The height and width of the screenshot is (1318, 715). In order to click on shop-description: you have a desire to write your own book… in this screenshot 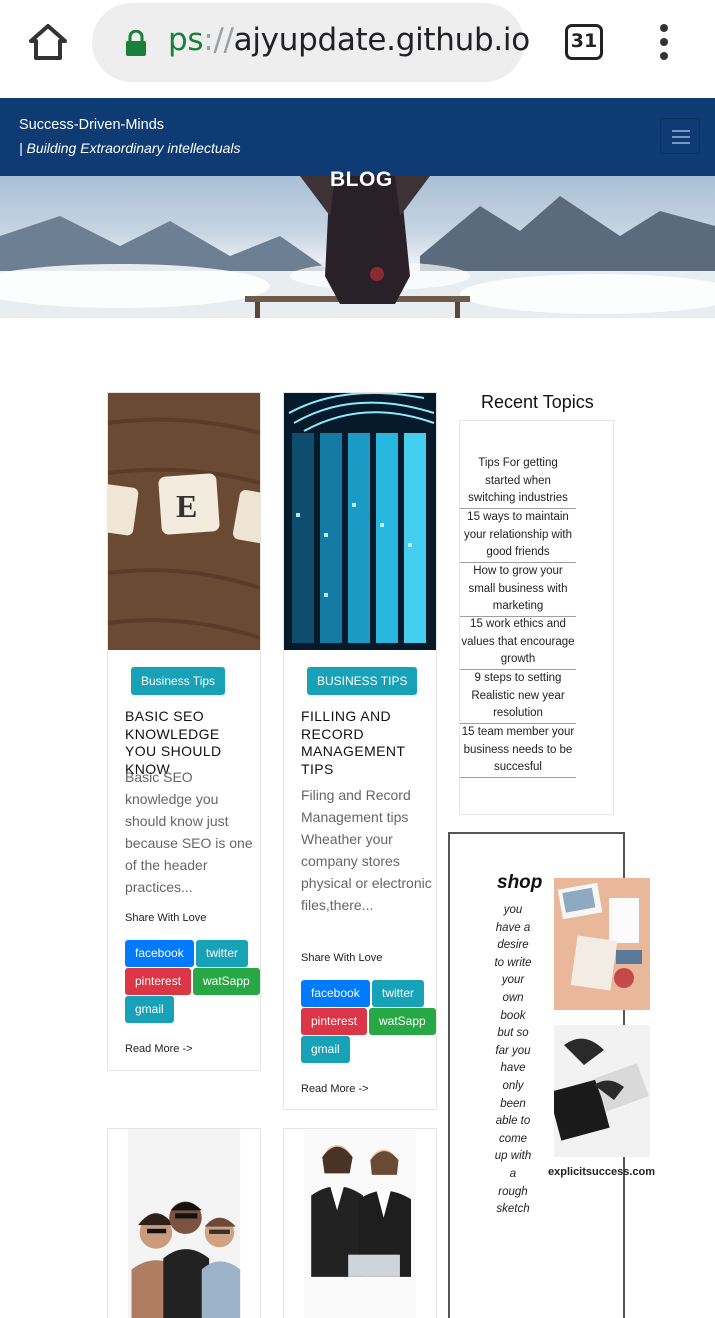, I will do `click(513, 1060)`.